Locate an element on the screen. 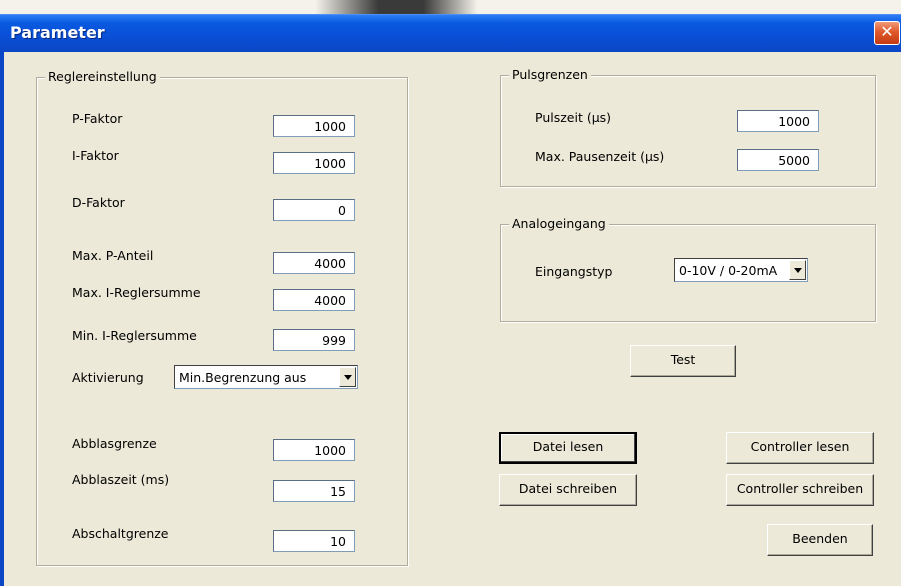  datei-lesen-button: Datei lesen is located at coordinates (568, 448).